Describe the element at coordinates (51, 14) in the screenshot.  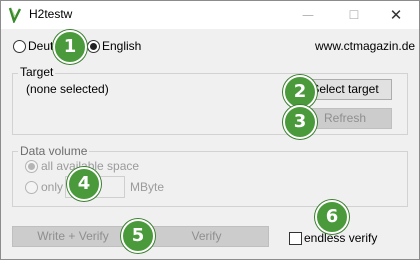
I see `window-title: H2testw` at that location.